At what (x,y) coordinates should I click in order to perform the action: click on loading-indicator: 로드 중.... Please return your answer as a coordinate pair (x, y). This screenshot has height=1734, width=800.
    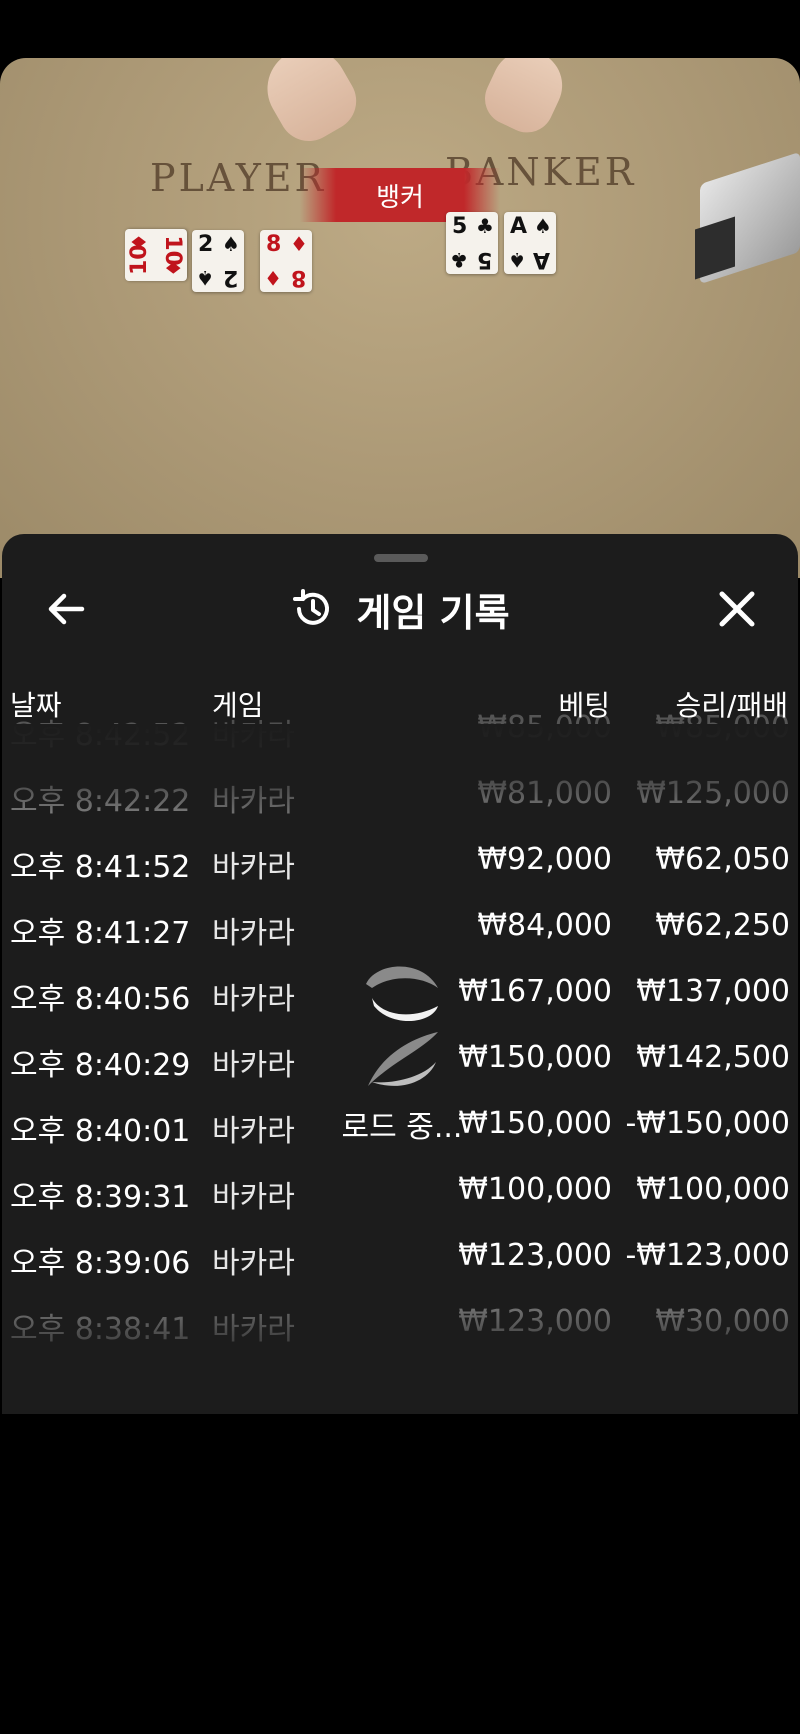
    Looking at the image, I should click on (402, 1059).